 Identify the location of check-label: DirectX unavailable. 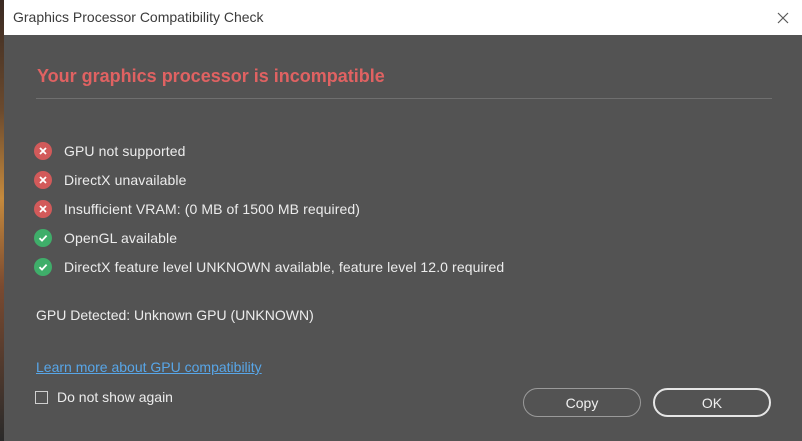
(125, 179).